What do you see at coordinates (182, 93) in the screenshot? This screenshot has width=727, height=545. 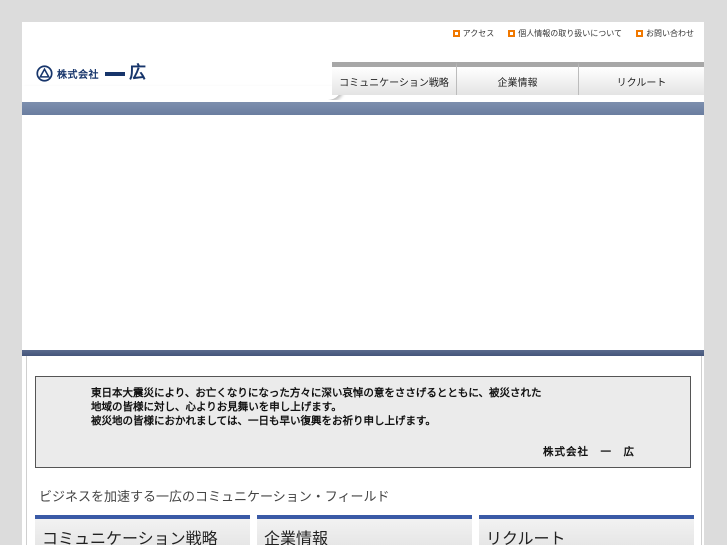 I see `header-curve` at bounding box center [182, 93].